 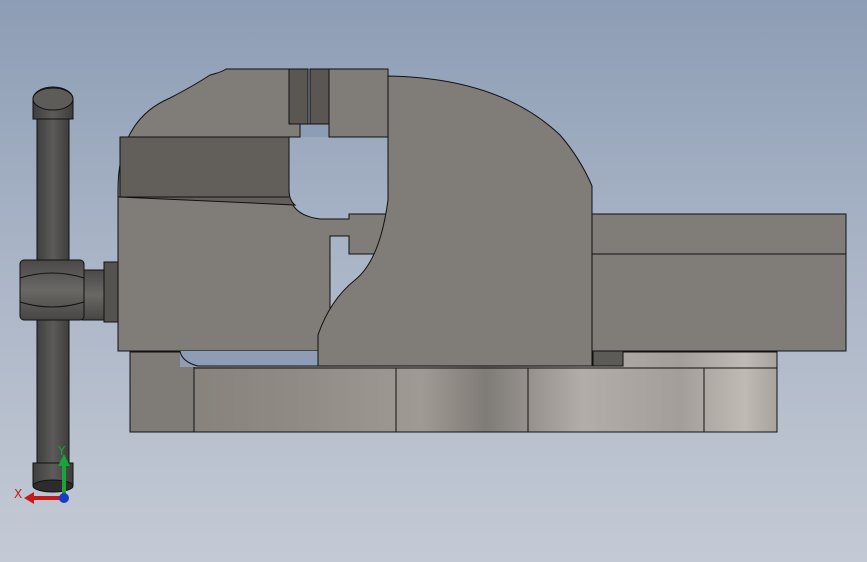 I want to click on x-axis-label: X, so click(x=18, y=494).